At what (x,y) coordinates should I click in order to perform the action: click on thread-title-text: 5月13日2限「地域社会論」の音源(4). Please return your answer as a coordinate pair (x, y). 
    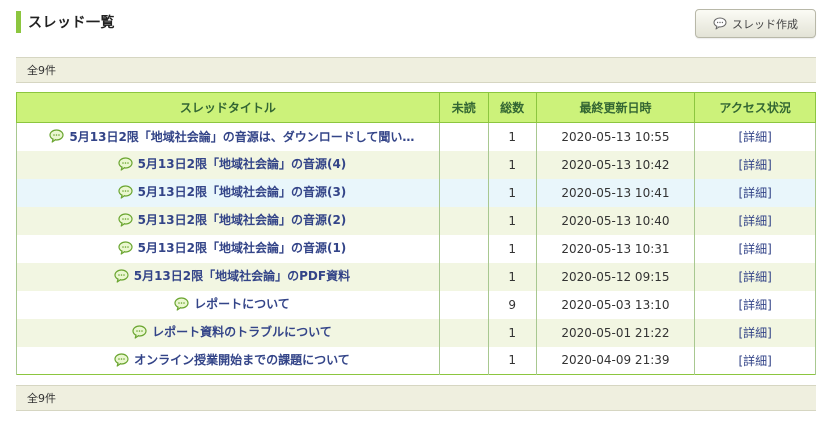
    Looking at the image, I should click on (242, 164).